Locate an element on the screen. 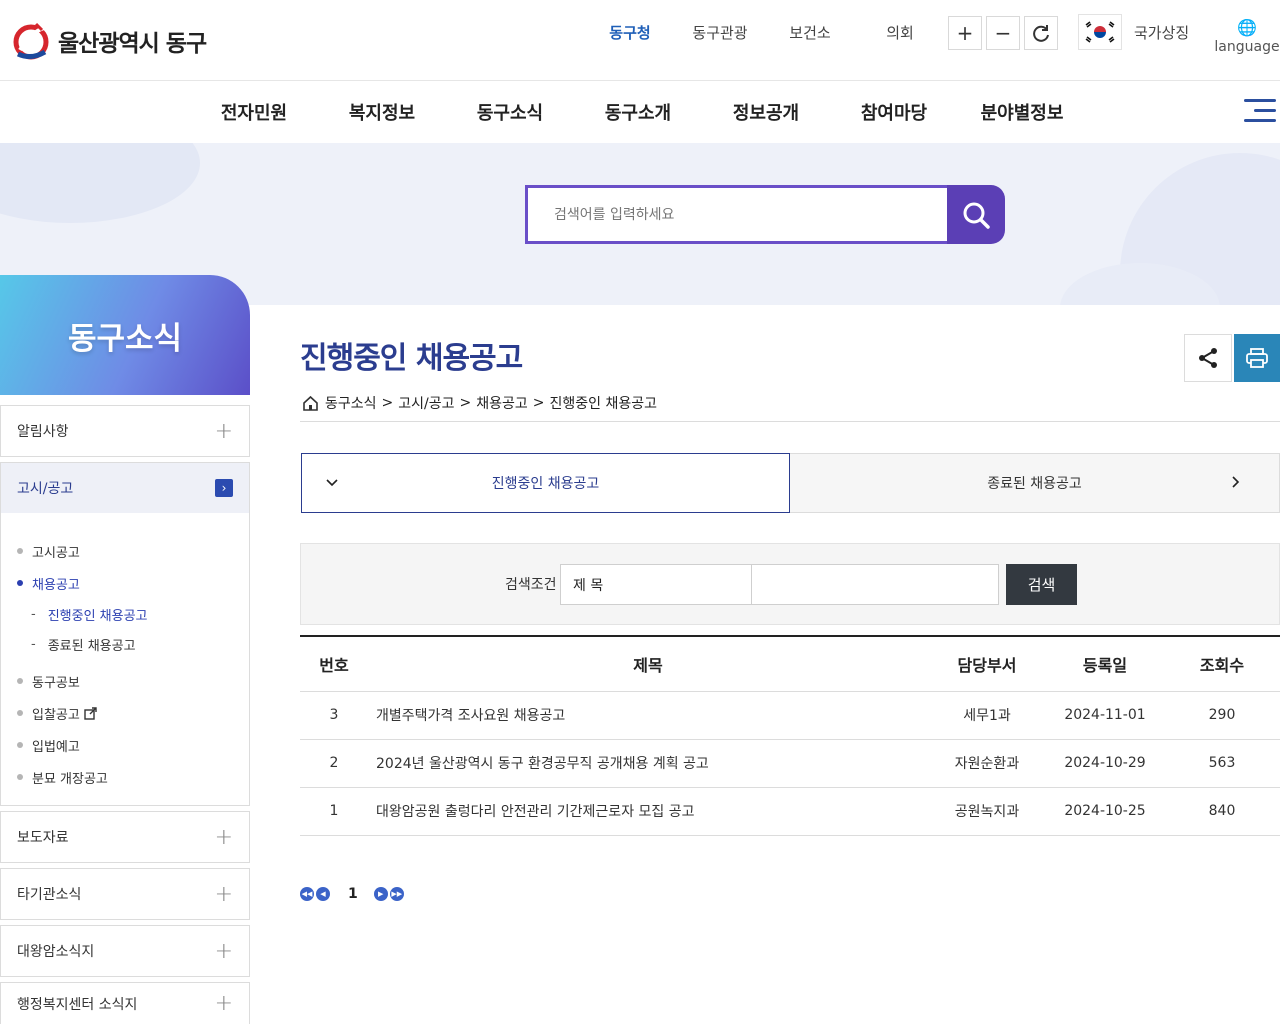 This screenshot has height=1024, width=1280. main-navigation: 전자민원 복지정보 동구소식 동구소개 정보공개 참여마당 분야별정보 is located at coordinates (640, 112).